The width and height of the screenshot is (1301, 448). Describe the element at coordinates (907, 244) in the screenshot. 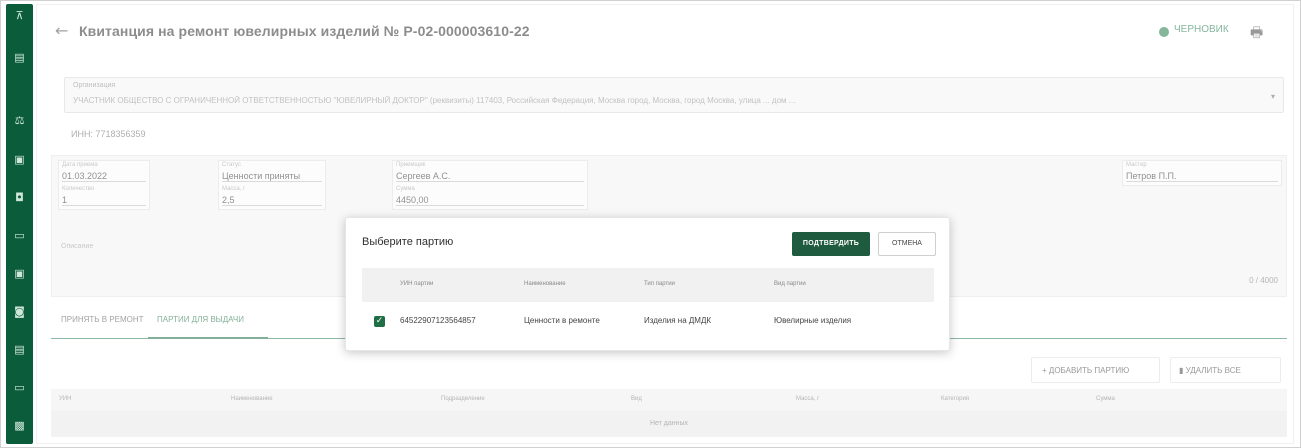

I see `cancel-button: ОТМЕНА` at that location.